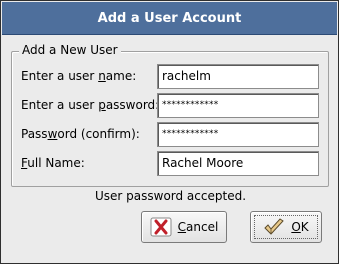 Image resolution: width=339 pixels, height=264 pixels. What do you see at coordinates (238, 134) in the screenshot?
I see `password-confirm-field: ************` at bounding box center [238, 134].